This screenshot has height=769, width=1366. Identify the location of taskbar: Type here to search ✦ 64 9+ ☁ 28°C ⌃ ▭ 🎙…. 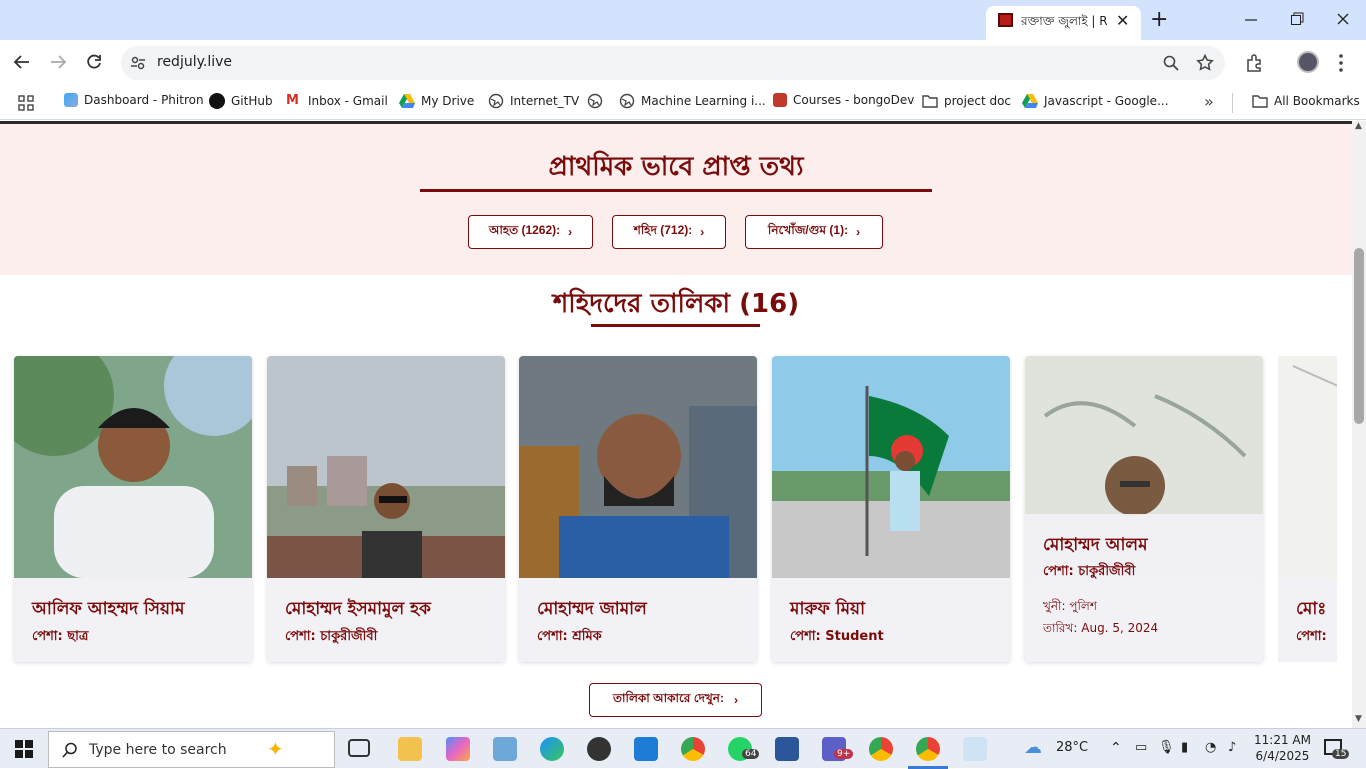
(683, 748).